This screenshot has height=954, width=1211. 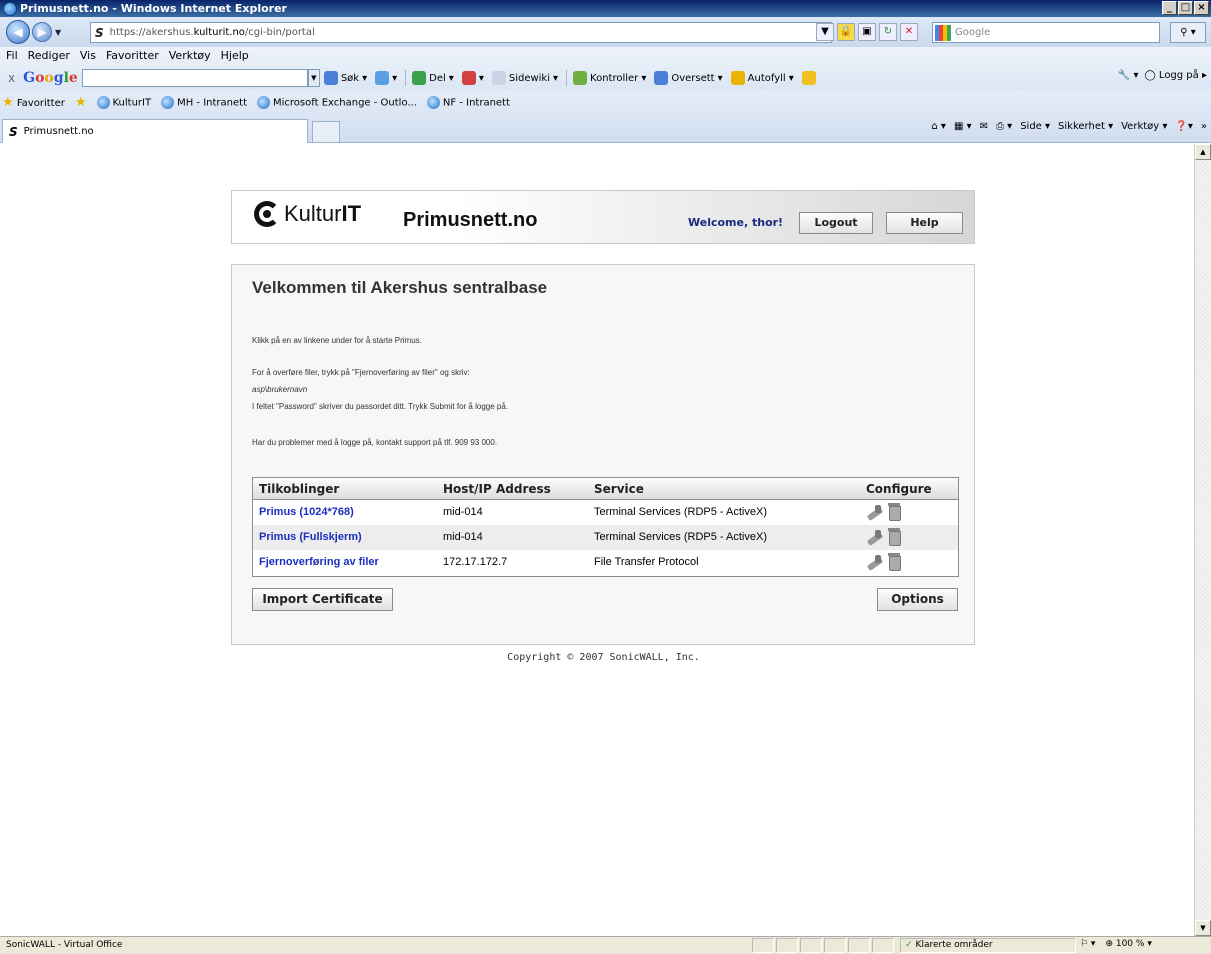 What do you see at coordinates (204, 102) in the screenshot?
I see `fav-link-mh-intranett: MH - Intranett` at bounding box center [204, 102].